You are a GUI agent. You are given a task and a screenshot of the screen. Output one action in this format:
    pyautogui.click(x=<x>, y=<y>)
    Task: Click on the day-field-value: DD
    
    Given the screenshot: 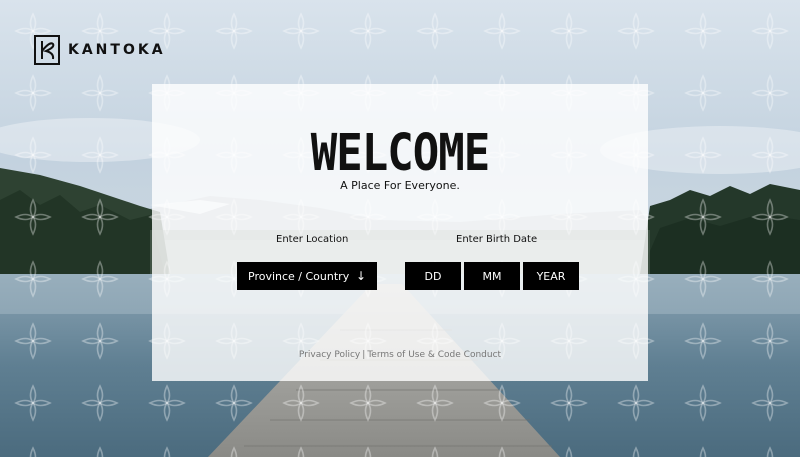 What is the action you would take?
    pyautogui.click(x=433, y=276)
    